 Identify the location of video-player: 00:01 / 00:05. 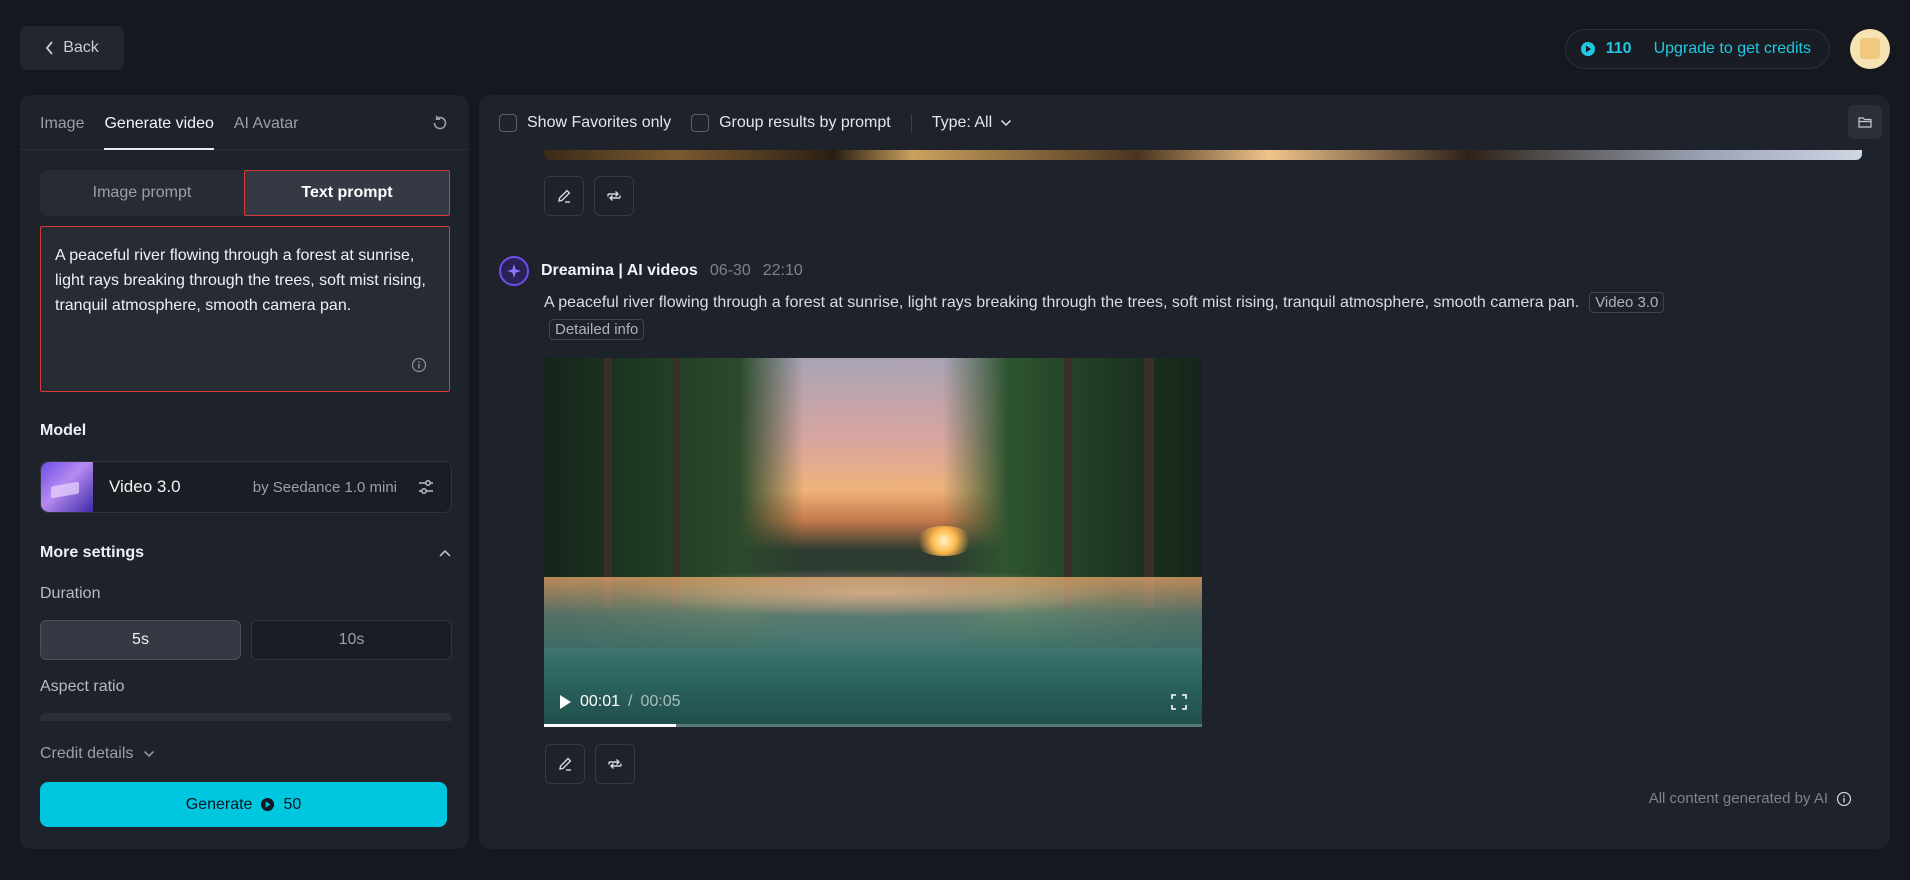
(873, 542).